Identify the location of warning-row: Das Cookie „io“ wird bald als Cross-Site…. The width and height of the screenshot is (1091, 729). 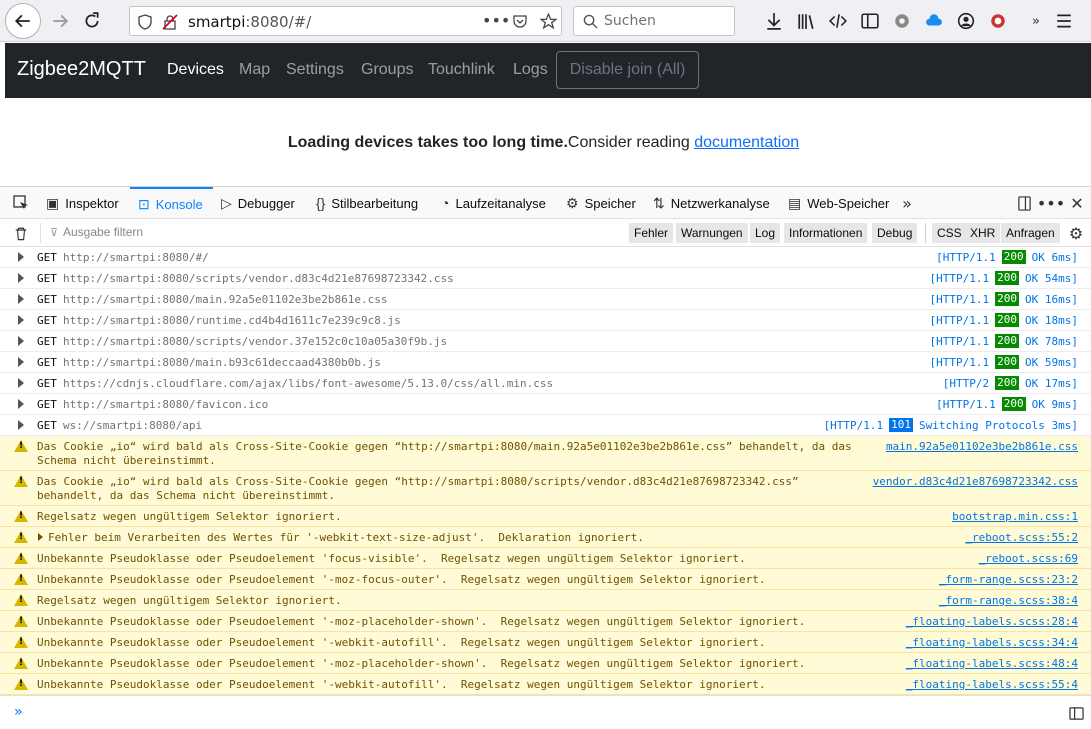
(545, 453).